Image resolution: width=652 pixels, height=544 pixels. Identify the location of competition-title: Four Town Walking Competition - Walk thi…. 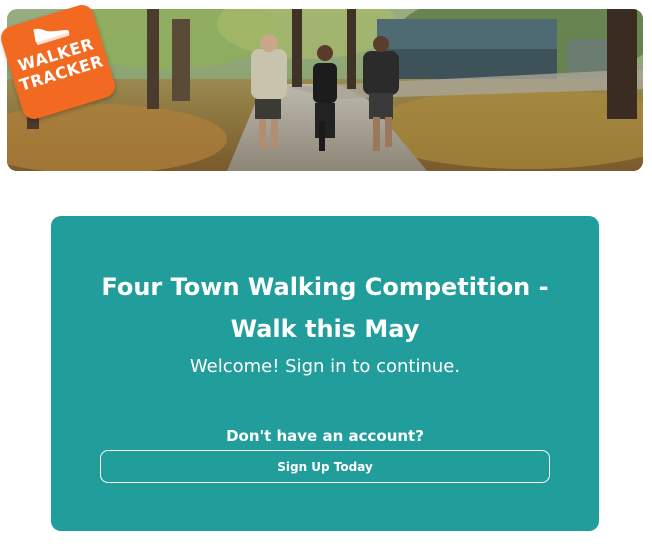
(325, 308).